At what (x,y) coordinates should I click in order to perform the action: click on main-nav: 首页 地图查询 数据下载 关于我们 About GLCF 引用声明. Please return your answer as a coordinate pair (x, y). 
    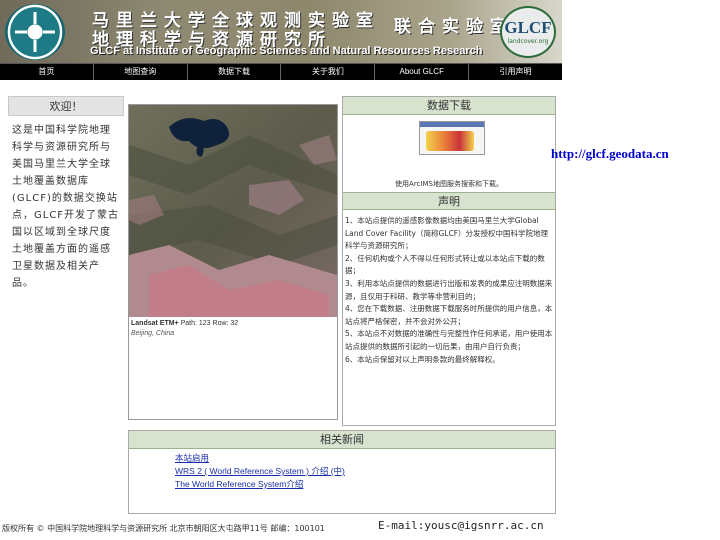
    Looking at the image, I should click on (281, 72).